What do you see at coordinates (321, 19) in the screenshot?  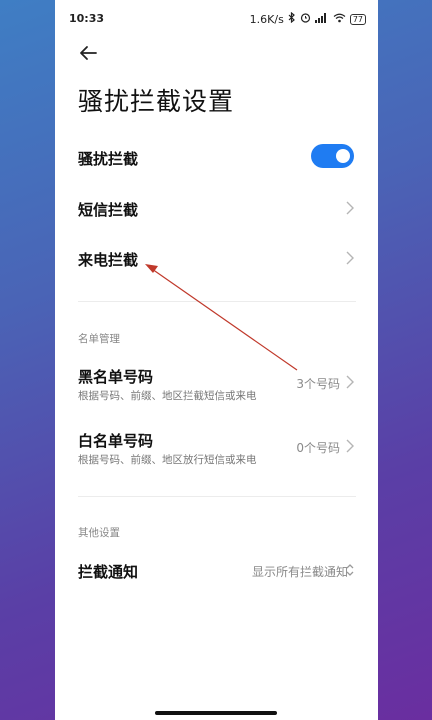 I see `signal-icon` at bounding box center [321, 19].